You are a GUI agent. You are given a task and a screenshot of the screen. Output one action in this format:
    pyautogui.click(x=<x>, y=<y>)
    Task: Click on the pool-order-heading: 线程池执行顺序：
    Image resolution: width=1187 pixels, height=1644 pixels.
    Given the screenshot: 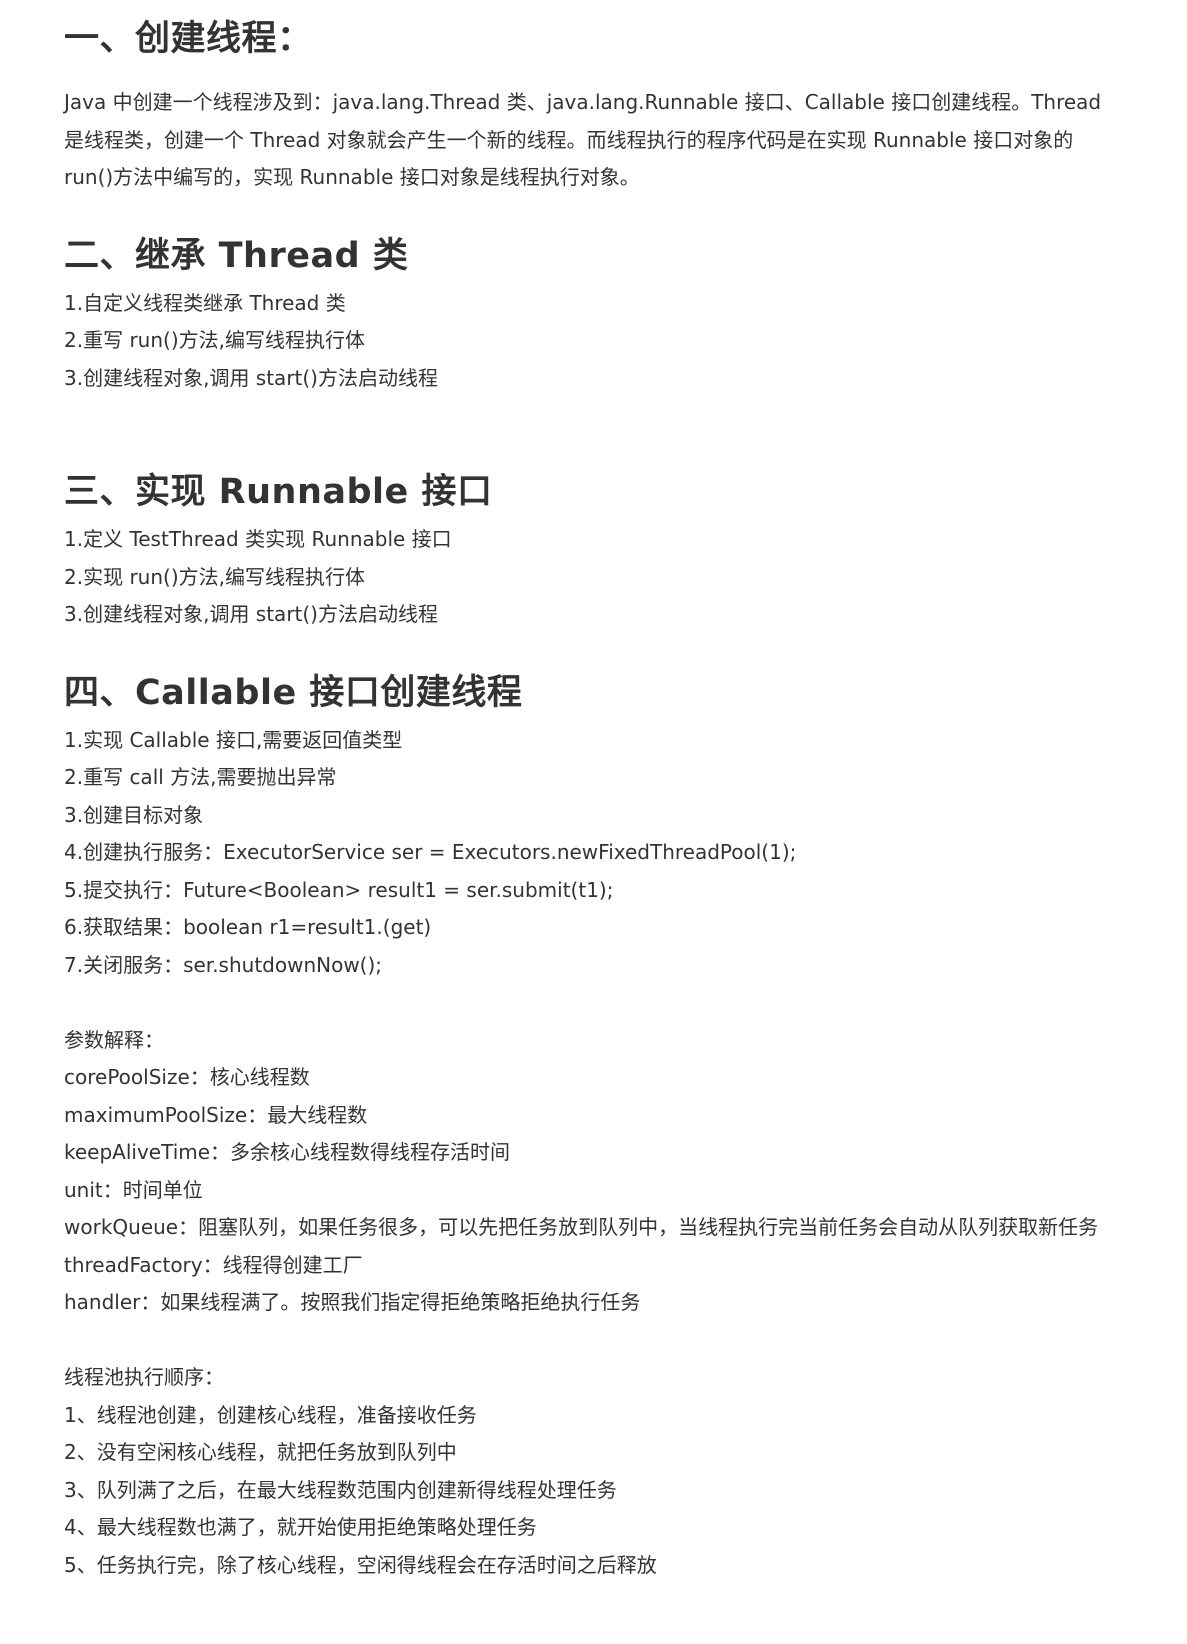 What is the action you would take?
    pyautogui.click(x=144, y=1377)
    